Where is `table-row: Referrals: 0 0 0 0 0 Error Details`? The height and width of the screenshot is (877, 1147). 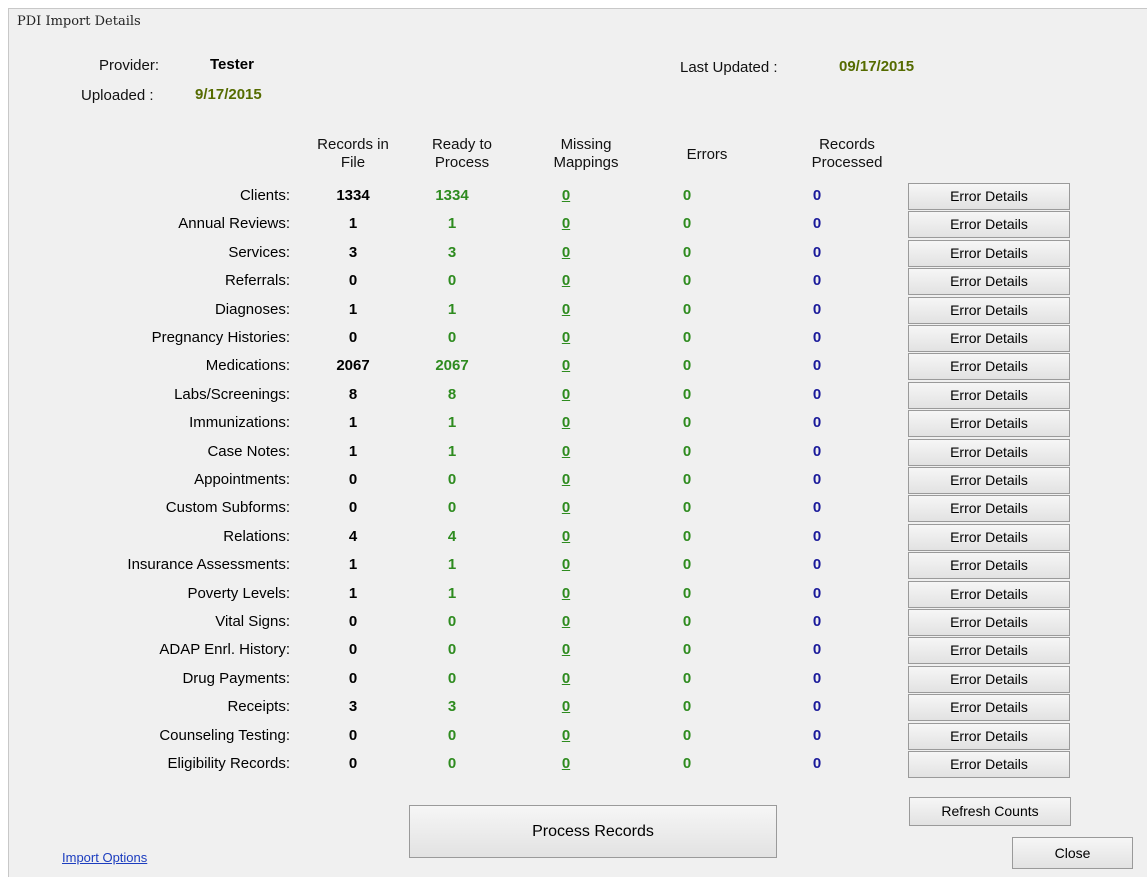 table-row: Referrals: 0 0 0 0 0 Error Details is located at coordinates (573, 282).